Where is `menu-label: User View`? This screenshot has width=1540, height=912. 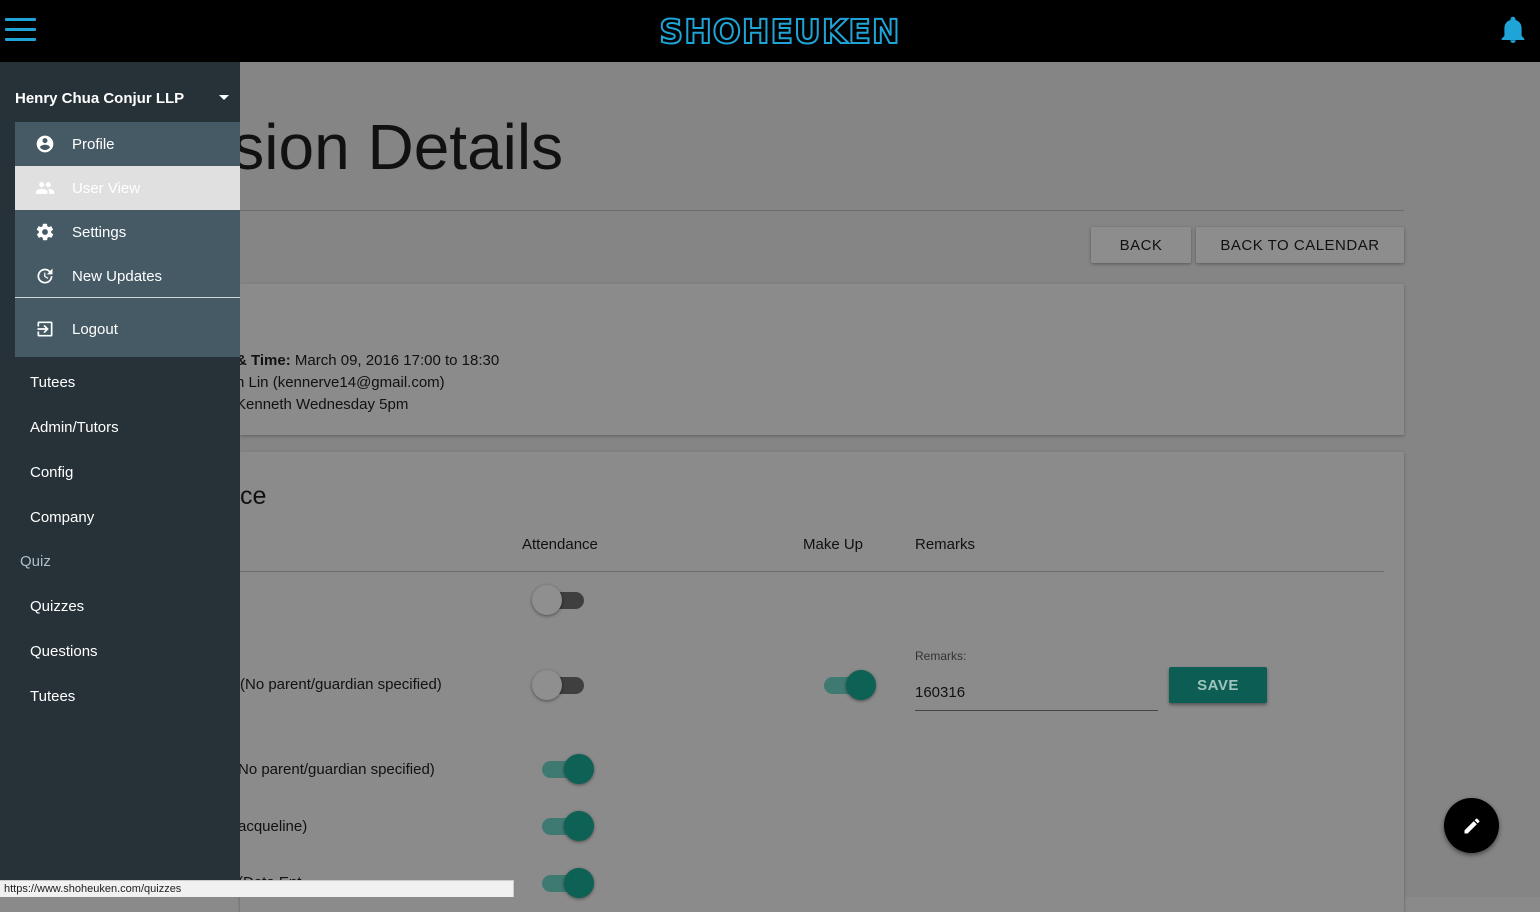
menu-label: User View is located at coordinates (106, 188).